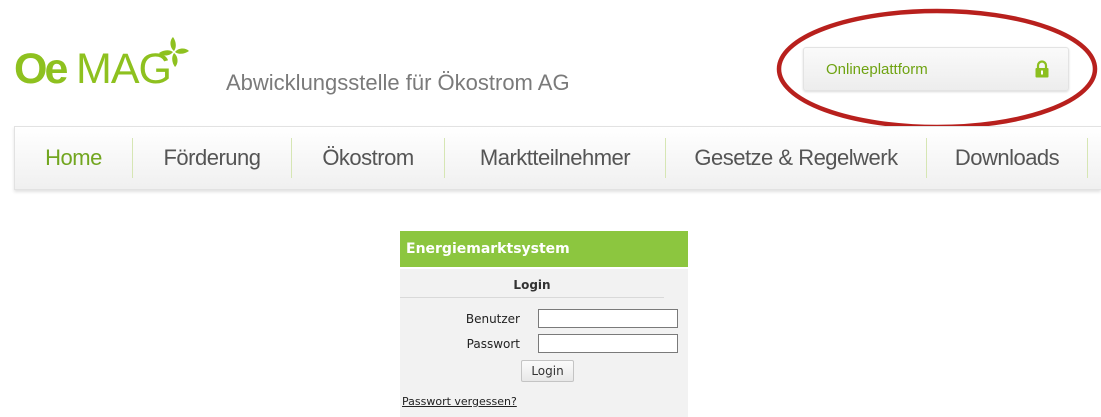 The height and width of the screenshot is (417, 1101). What do you see at coordinates (174, 52) in the screenshot?
I see `pinwheel-icon` at bounding box center [174, 52].